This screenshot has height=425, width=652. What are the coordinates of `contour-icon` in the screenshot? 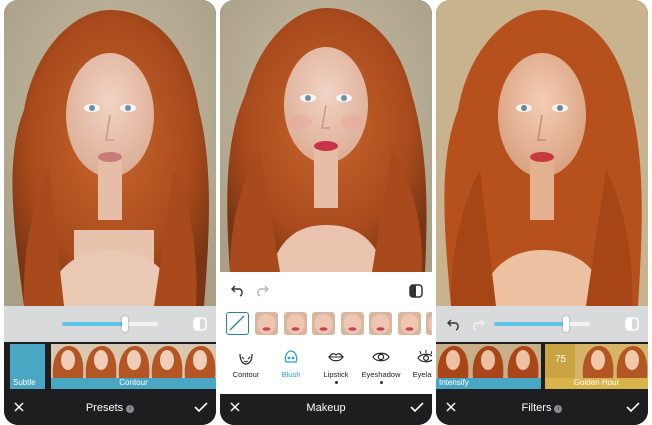 It's located at (246, 359).